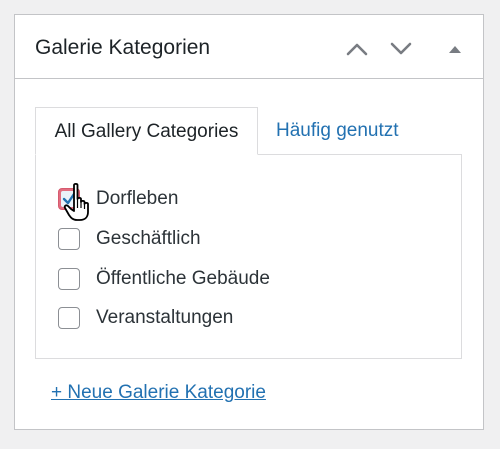 This screenshot has height=449, width=500. I want to click on category-checkbox-geschaeftlich, so click(69, 239).